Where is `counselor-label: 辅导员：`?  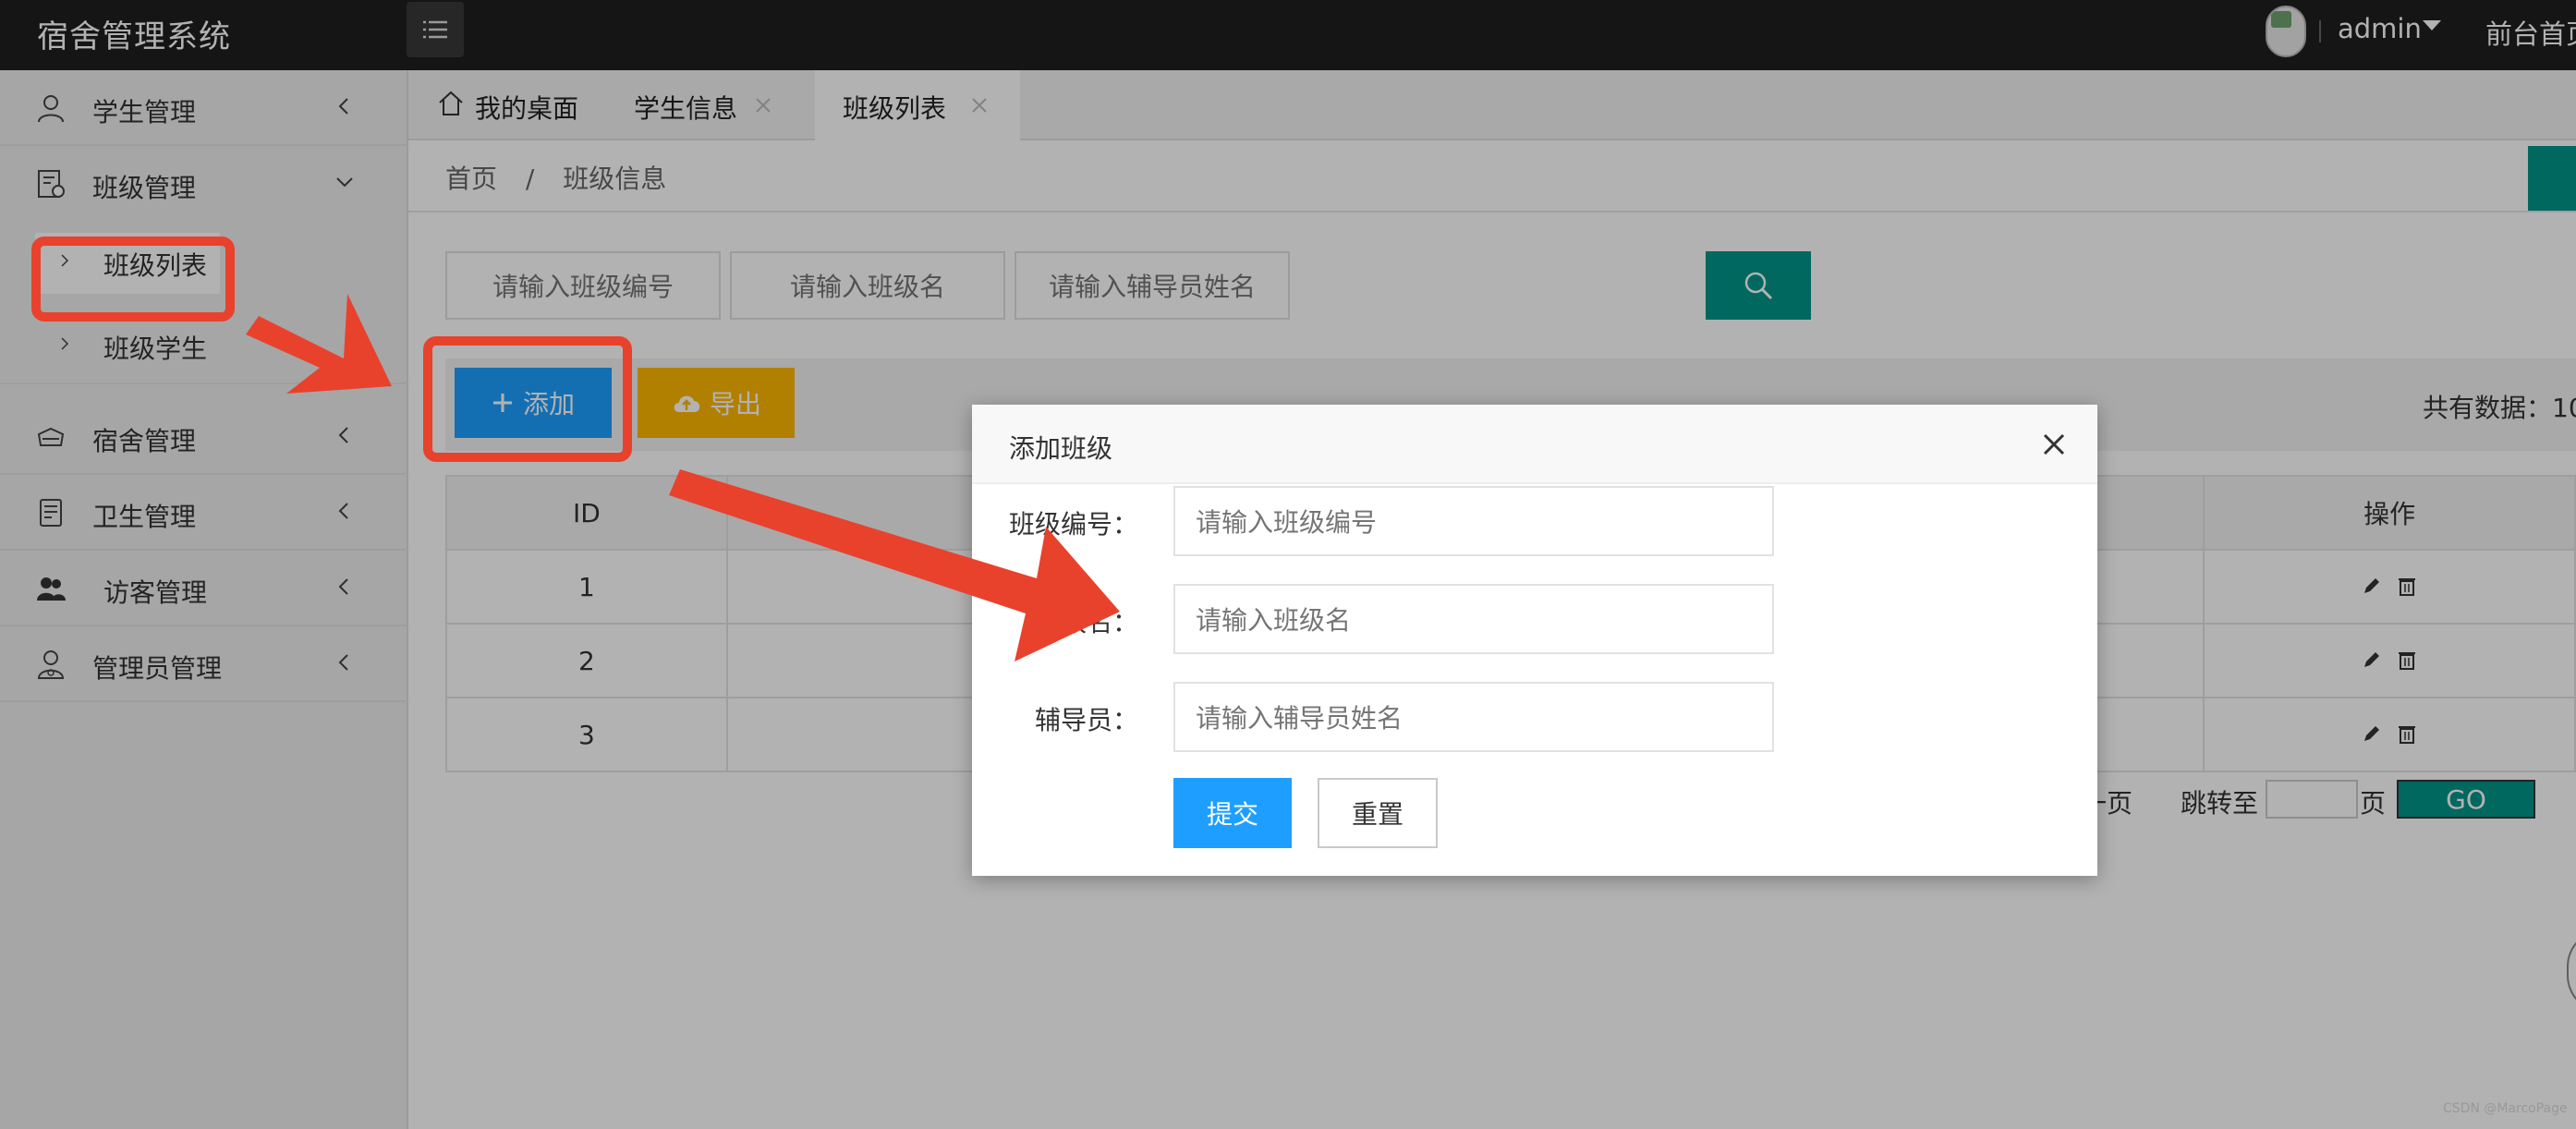
counselor-label: 辅导员： is located at coordinates (1086, 720).